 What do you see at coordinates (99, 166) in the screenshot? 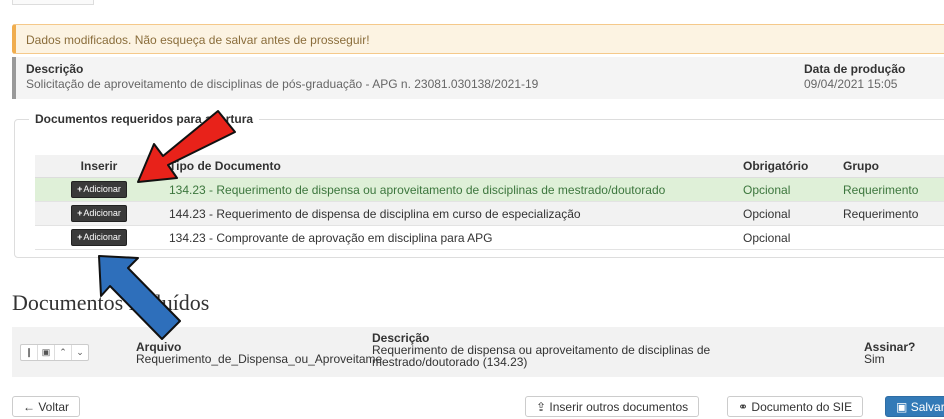
I see `column-header-insert: Inserir` at bounding box center [99, 166].